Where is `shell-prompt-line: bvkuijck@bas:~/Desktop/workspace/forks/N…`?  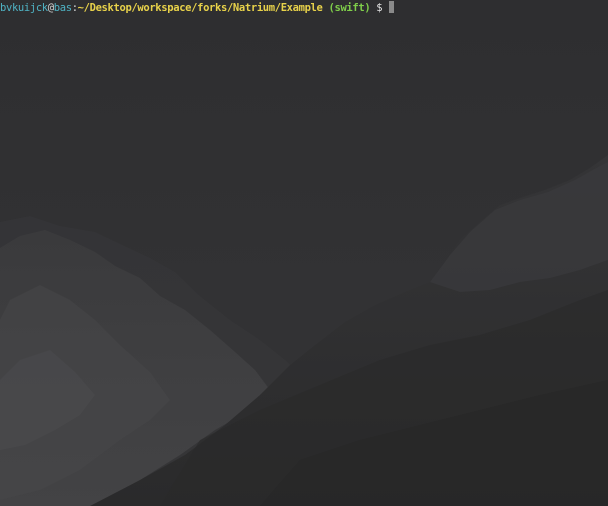
shell-prompt-line: bvkuijck@bas:~/Desktop/workspace/forks/N… is located at coordinates (197, 8).